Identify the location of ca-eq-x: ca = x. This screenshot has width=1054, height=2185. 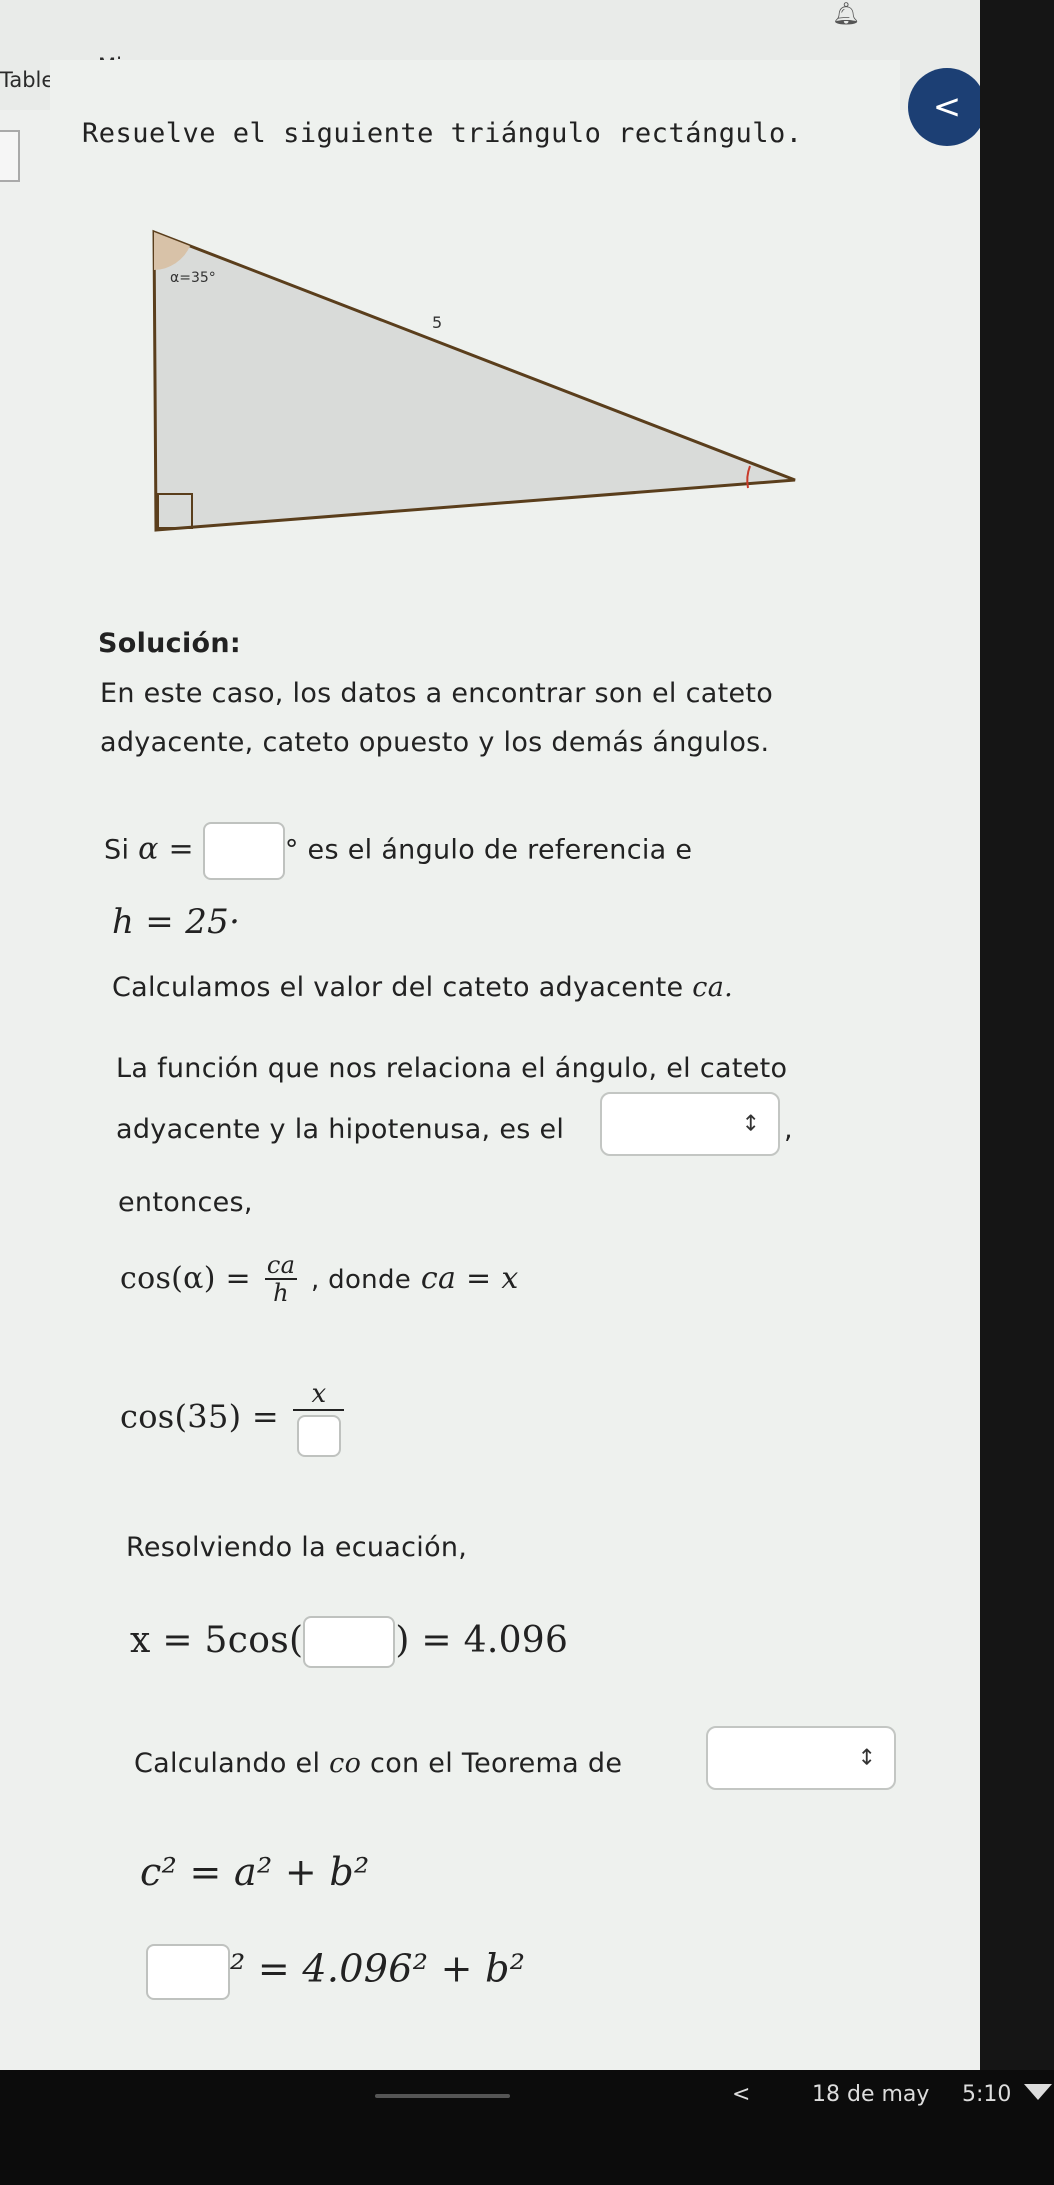
(469, 1278).